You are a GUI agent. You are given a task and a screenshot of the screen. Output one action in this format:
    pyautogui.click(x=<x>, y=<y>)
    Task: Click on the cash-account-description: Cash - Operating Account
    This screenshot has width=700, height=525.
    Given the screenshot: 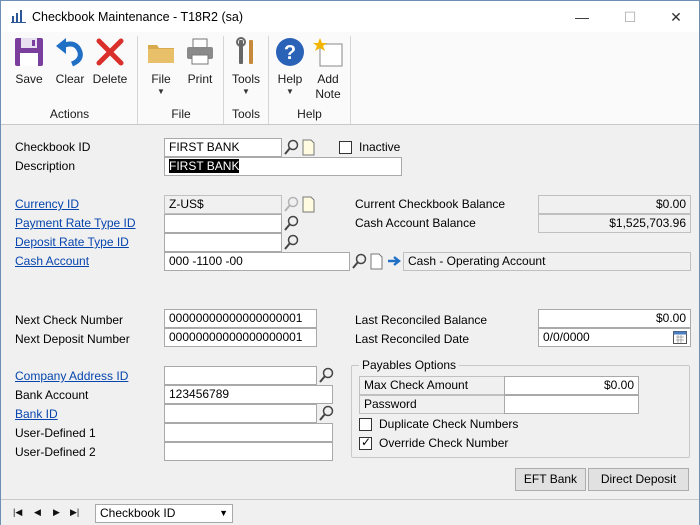 What is the action you would take?
    pyautogui.click(x=547, y=261)
    